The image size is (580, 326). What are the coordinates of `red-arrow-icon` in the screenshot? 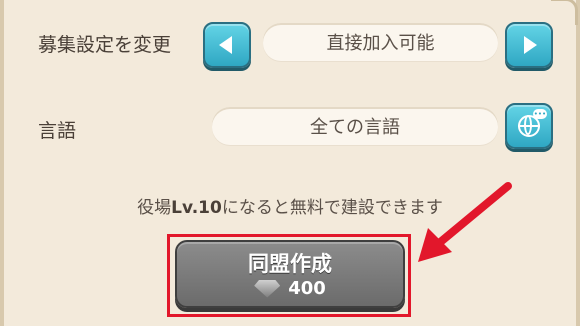 It's located at (465, 222).